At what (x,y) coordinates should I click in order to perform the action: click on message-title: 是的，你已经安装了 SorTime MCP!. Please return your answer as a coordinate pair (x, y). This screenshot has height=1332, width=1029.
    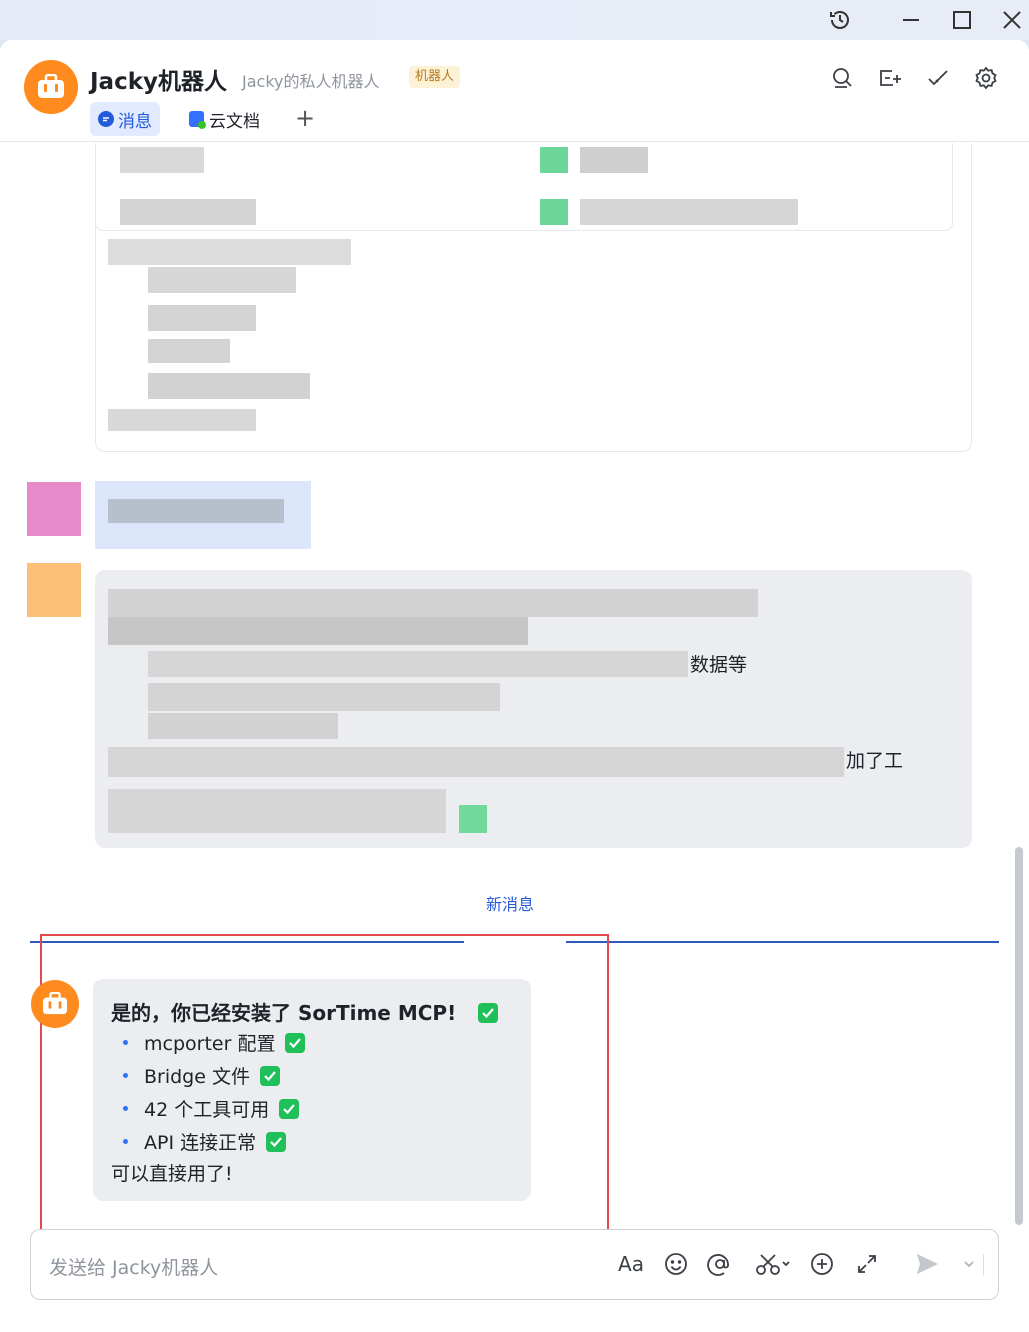
    Looking at the image, I should click on (305, 1011).